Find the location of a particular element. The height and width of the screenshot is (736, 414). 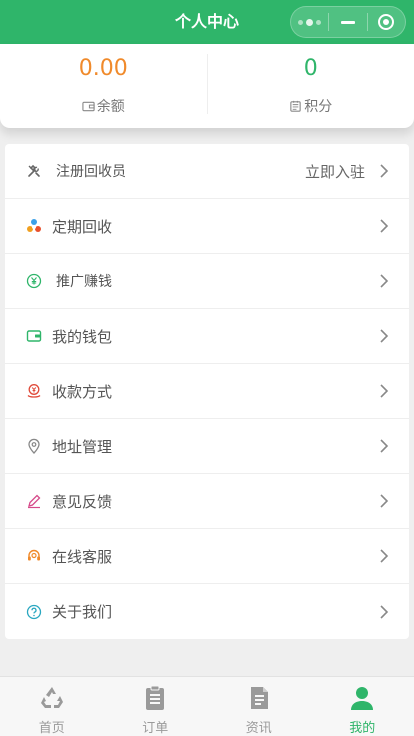

tab-orders: 订单 is located at coordinates (156, 706).